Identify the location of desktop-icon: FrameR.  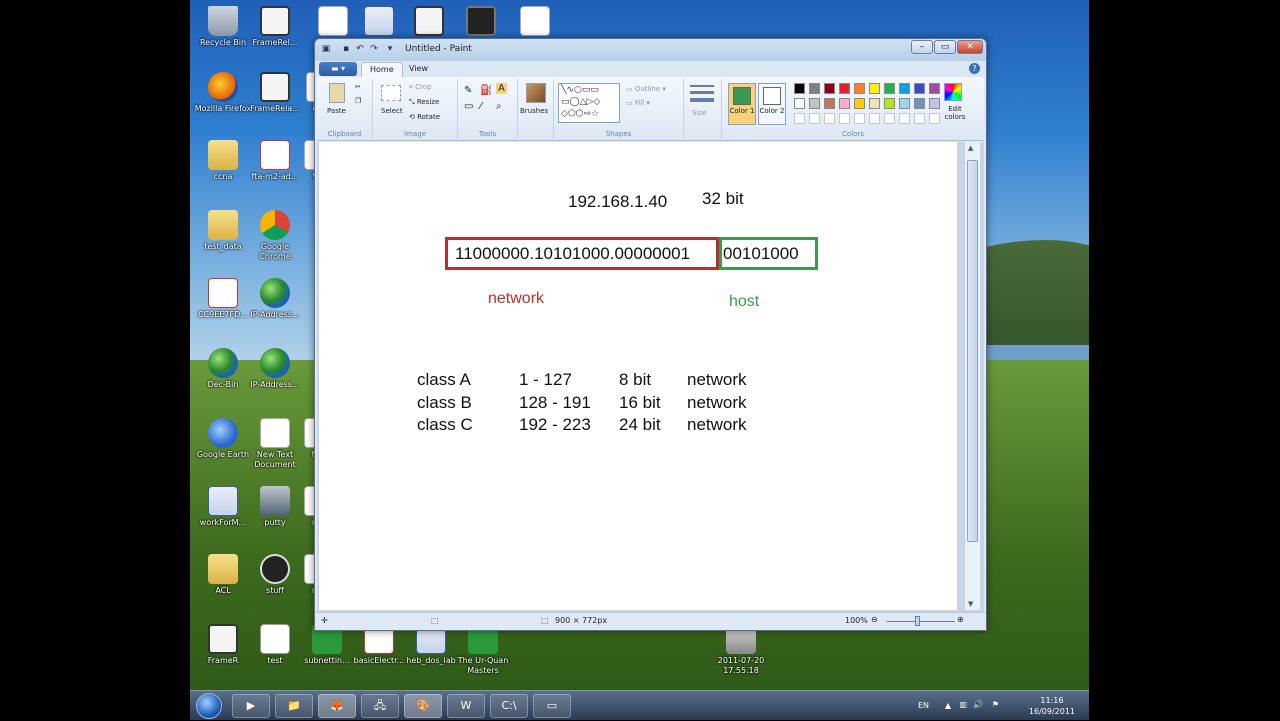
(223, 645).